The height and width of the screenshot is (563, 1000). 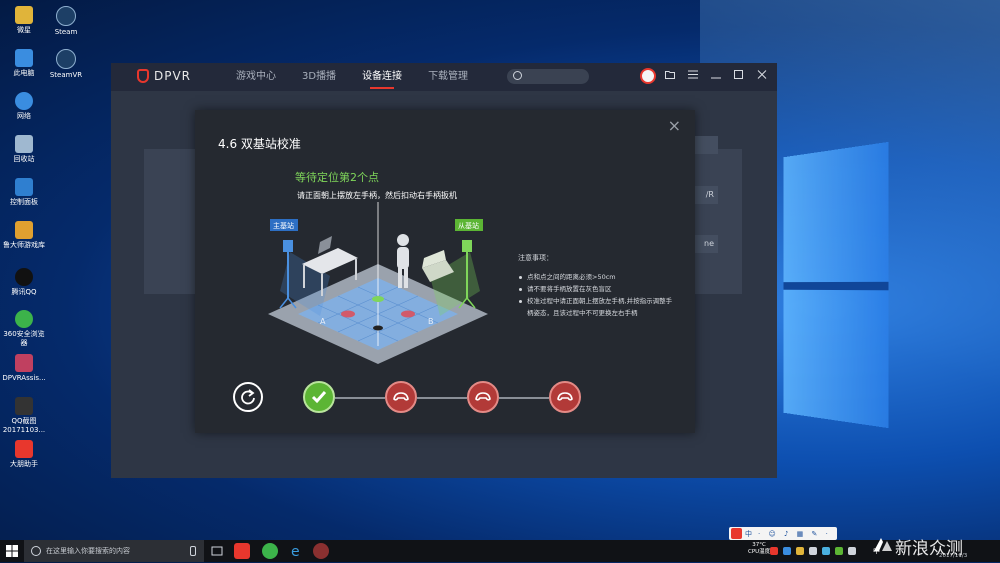 I want to click on desktop-icon-ludashi: 鲁大师游戏库, so click(x=24, y=235).